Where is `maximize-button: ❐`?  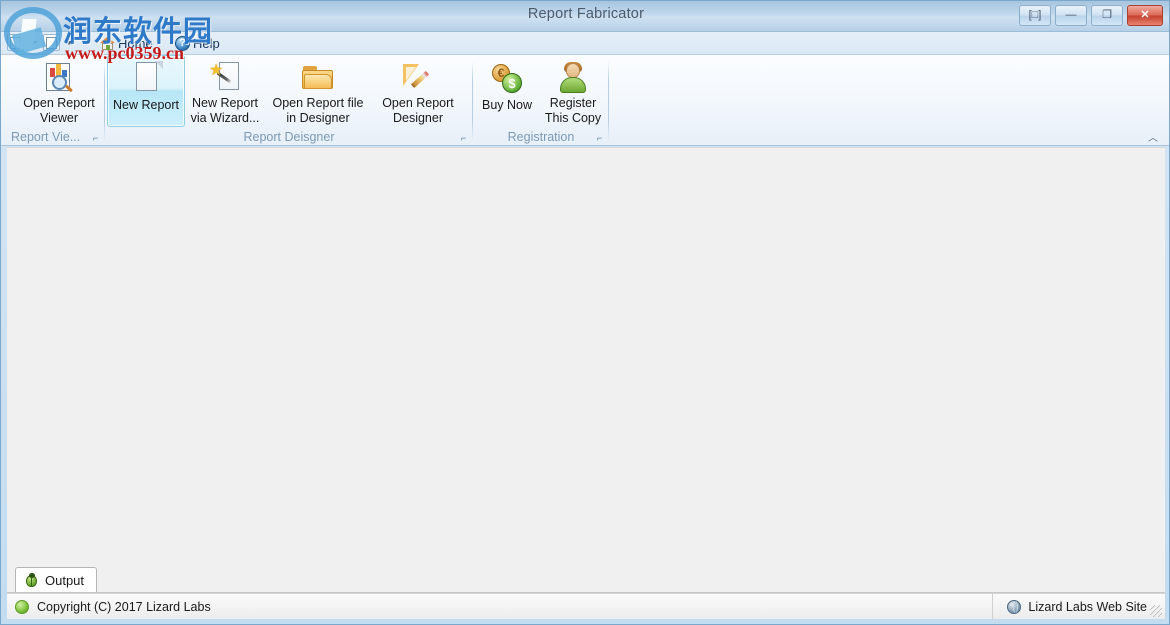
maximize-button: ❐ is located at coordinates (1107, 15).